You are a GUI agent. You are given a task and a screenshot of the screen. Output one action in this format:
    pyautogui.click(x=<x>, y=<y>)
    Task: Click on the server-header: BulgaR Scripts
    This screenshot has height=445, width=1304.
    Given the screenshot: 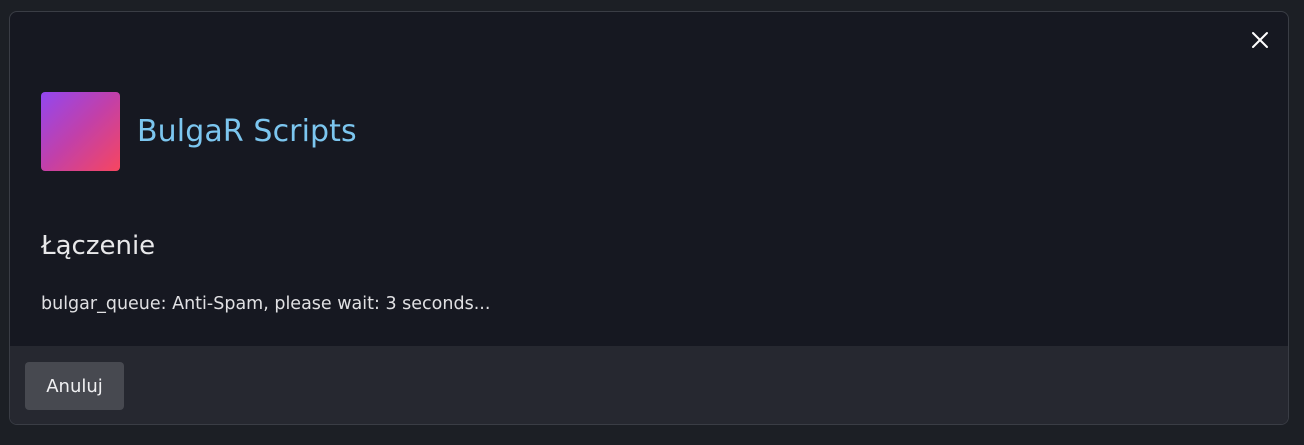 What is the action you would take?
    pyautogui.click(x=199, y=131)
    